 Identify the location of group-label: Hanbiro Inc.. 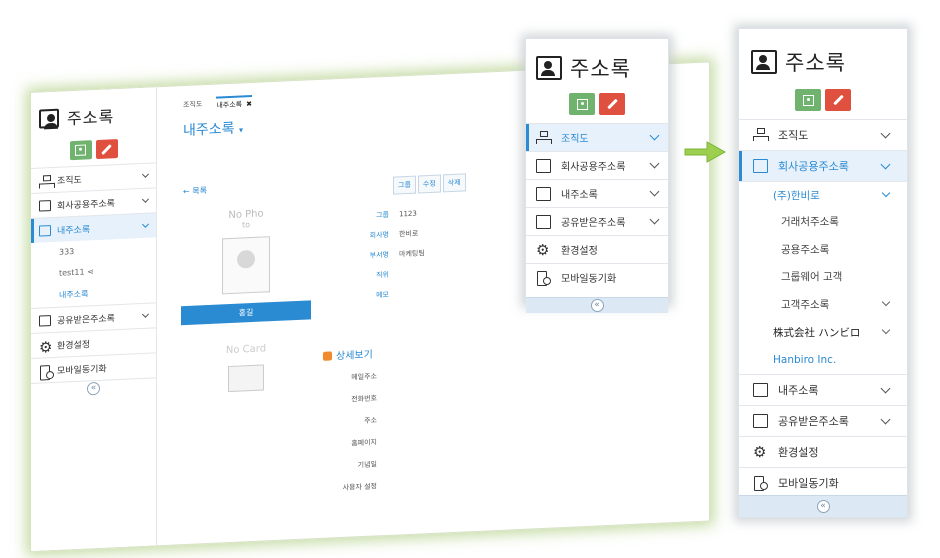
(805, 360).